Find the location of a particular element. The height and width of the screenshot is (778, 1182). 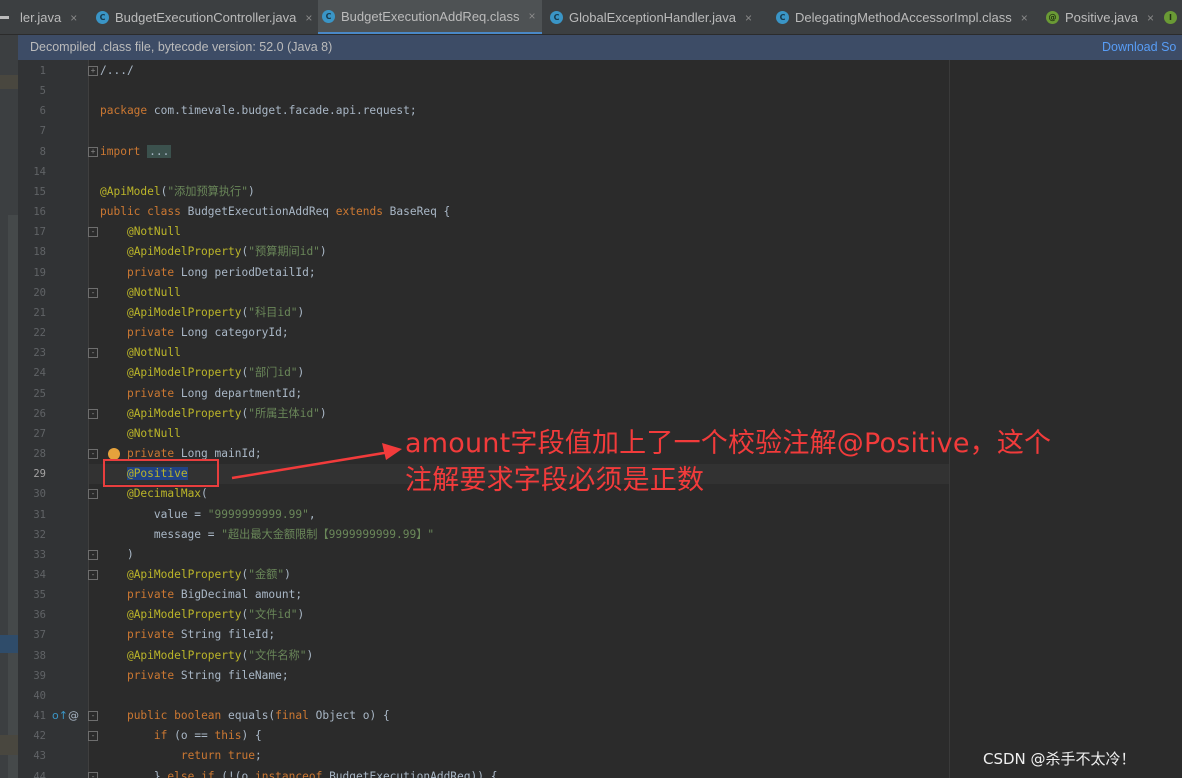

code-line: @DecimalMax( is located at coordinates (154, 494).